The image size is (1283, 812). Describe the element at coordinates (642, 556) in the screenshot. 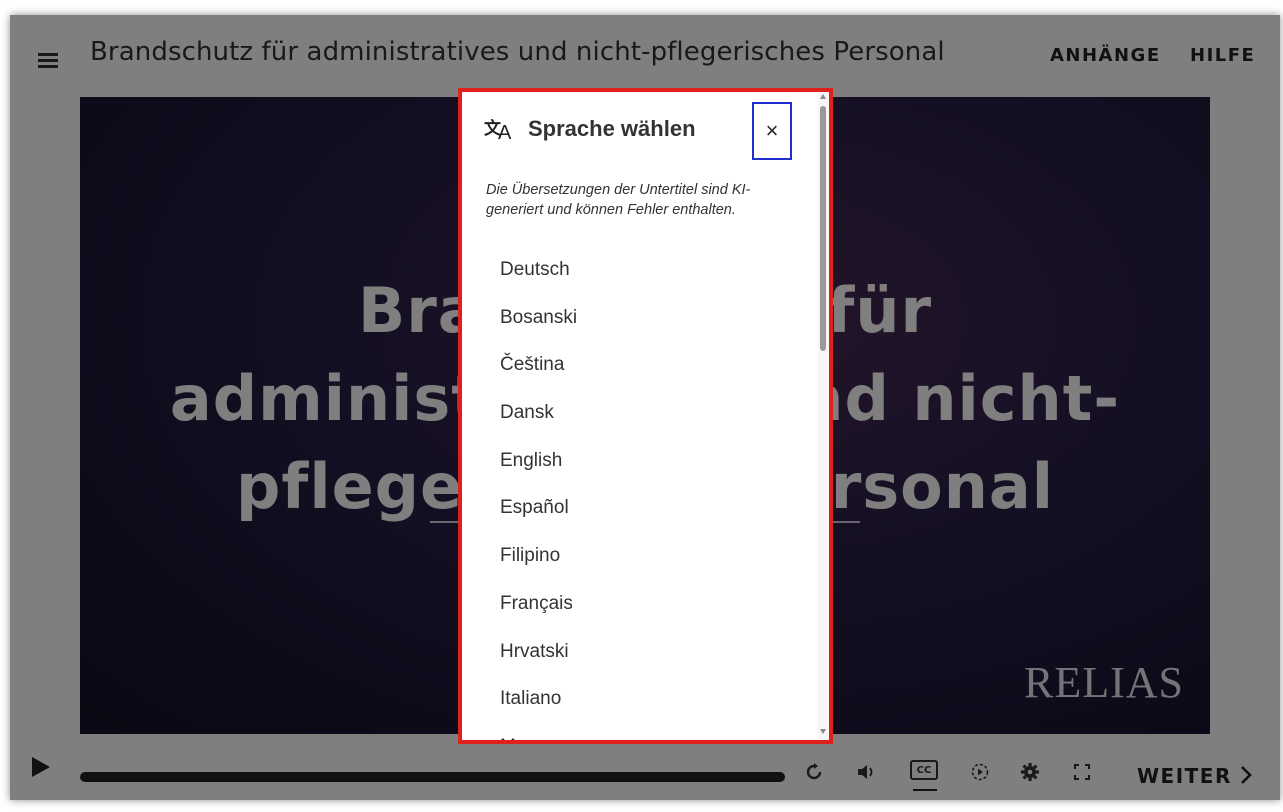

I see `language-option: Filipino` at that location.